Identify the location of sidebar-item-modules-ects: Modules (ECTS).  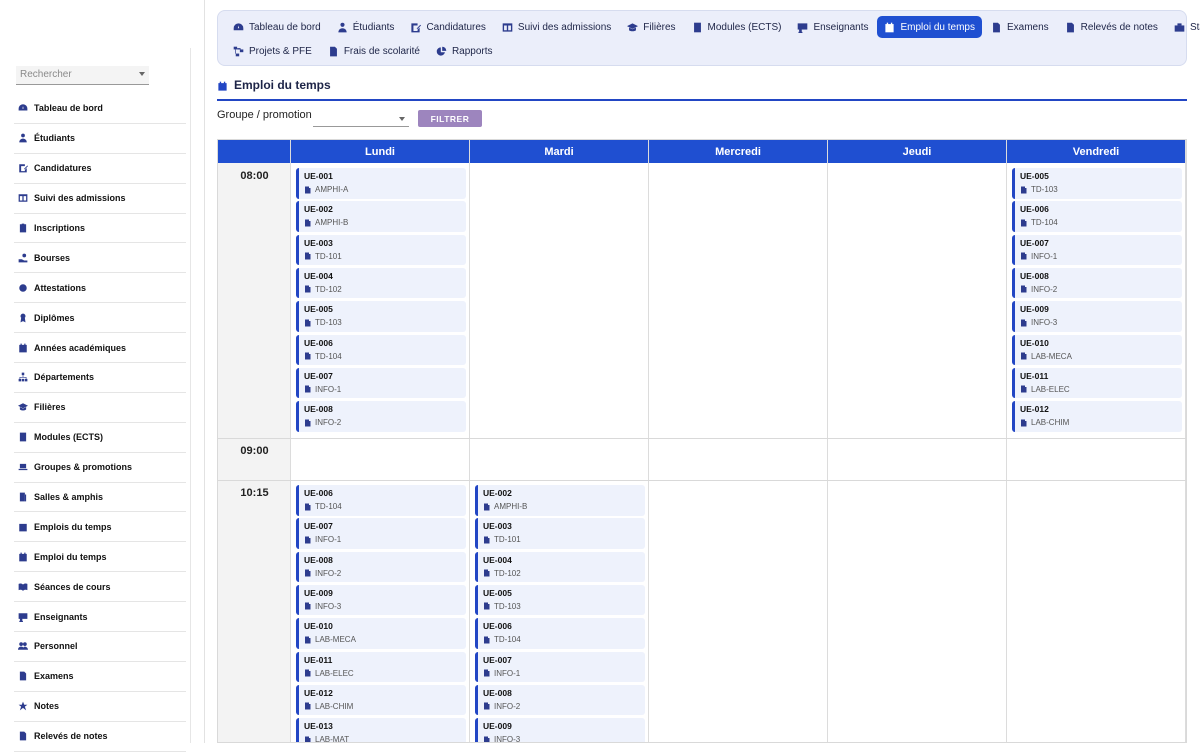
(100, 438).